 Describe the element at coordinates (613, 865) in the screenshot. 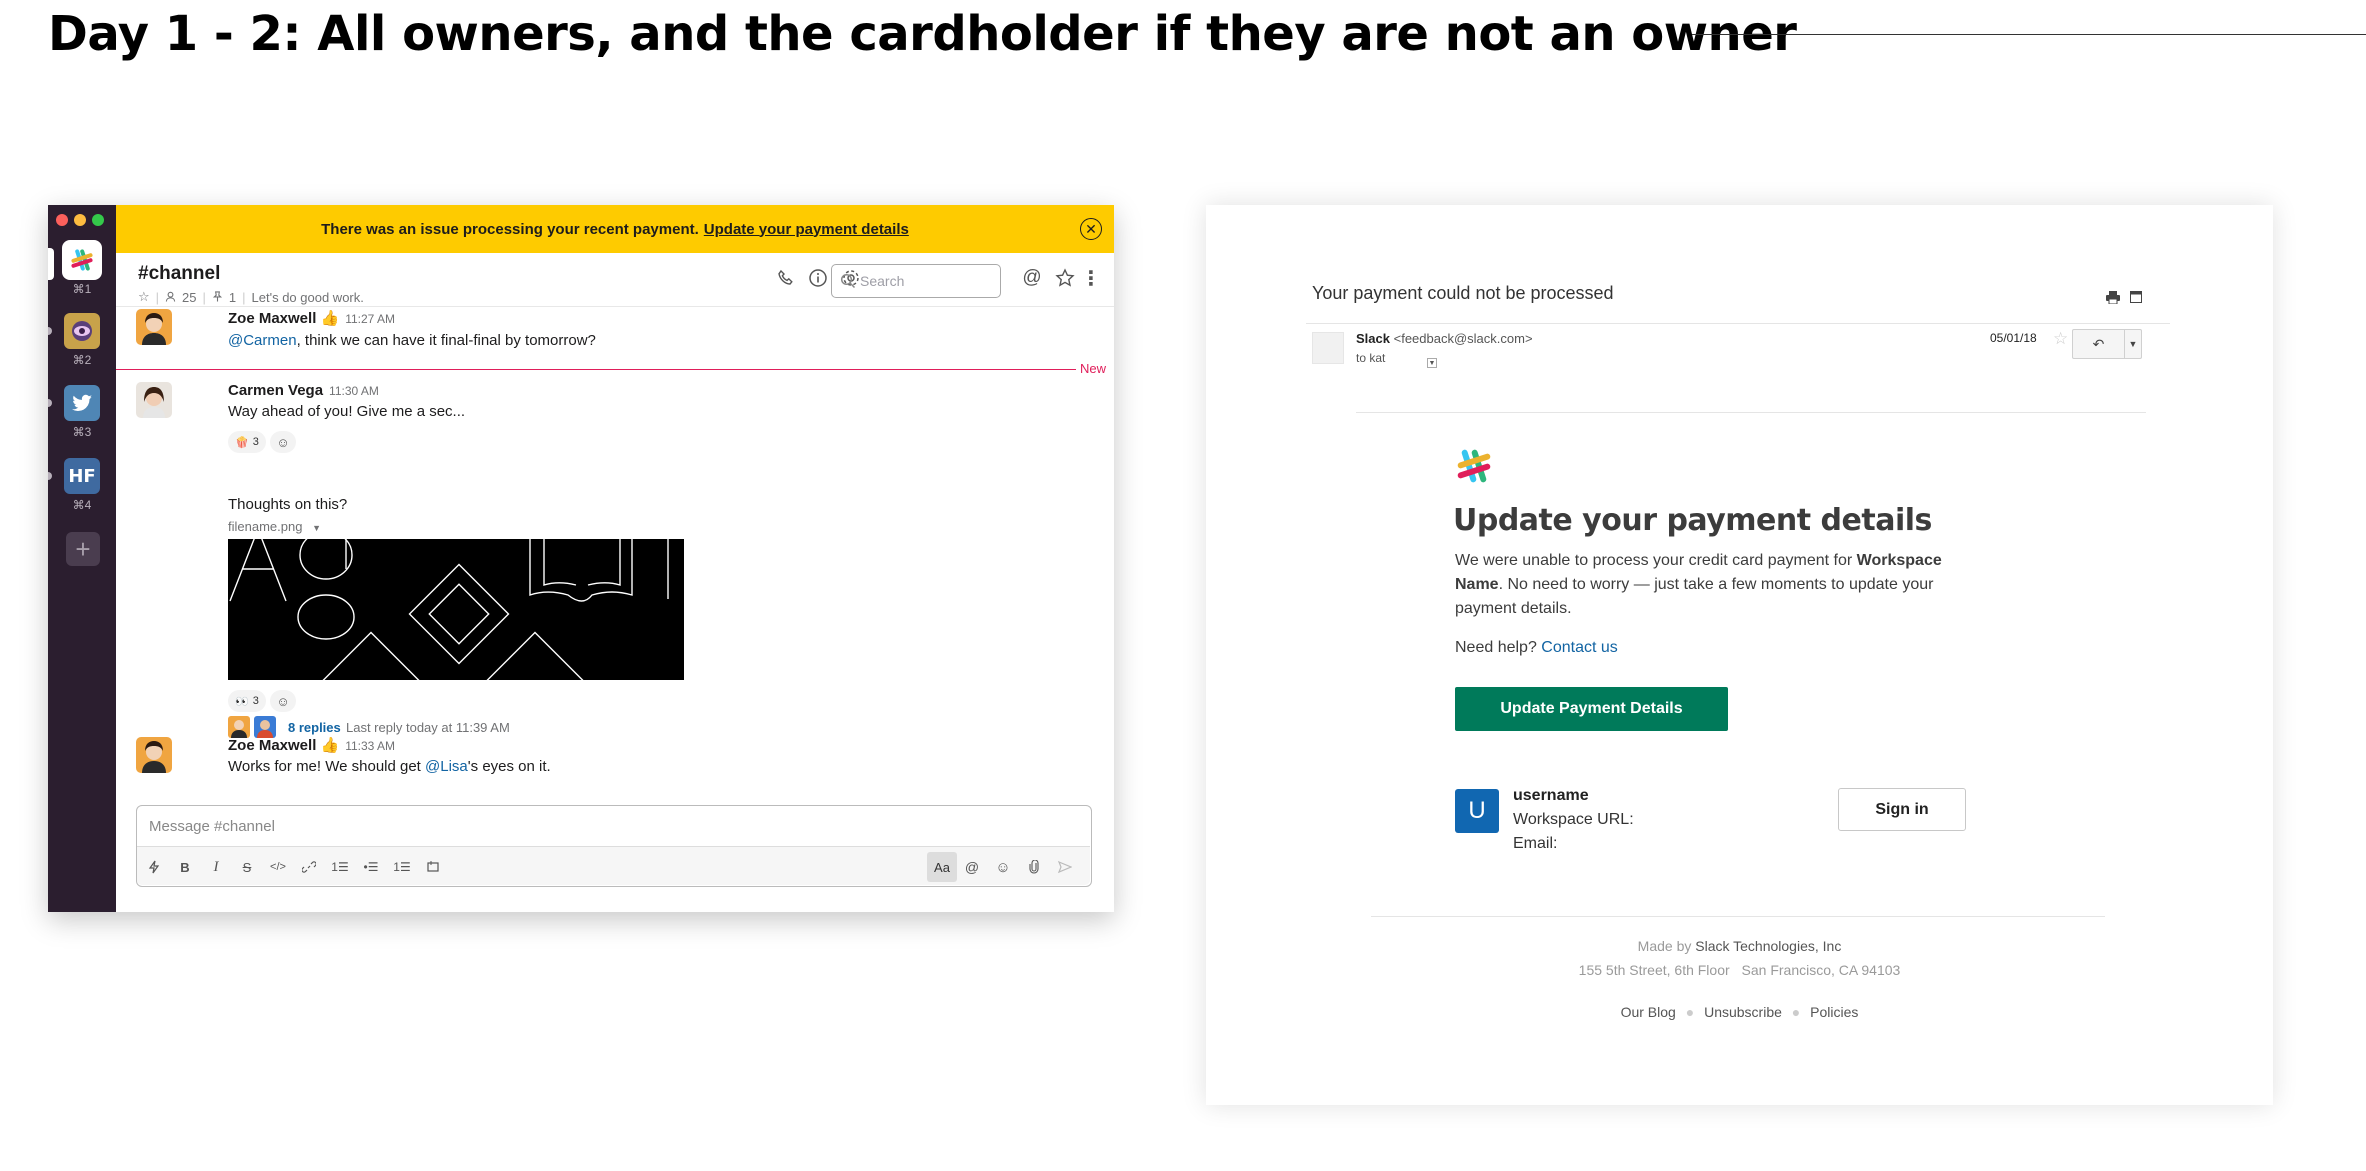

I see `formatting-toolbar: B I S </> 1☰ •☰ 1☰ Aa @ ☺` at that location.